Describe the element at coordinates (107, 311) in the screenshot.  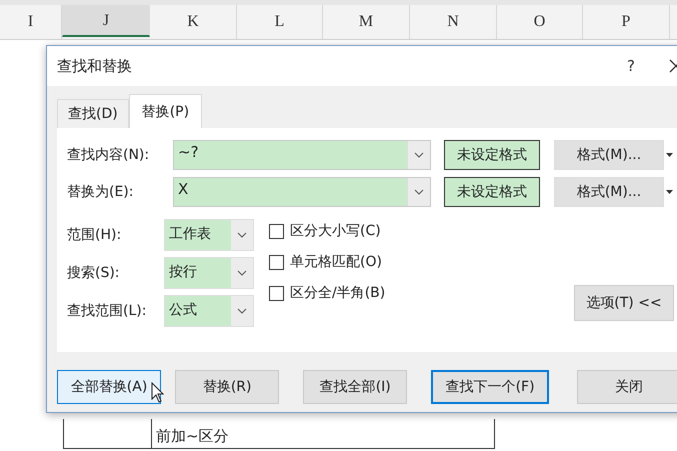
I see `field-label: 查找范围(L):` at that location.